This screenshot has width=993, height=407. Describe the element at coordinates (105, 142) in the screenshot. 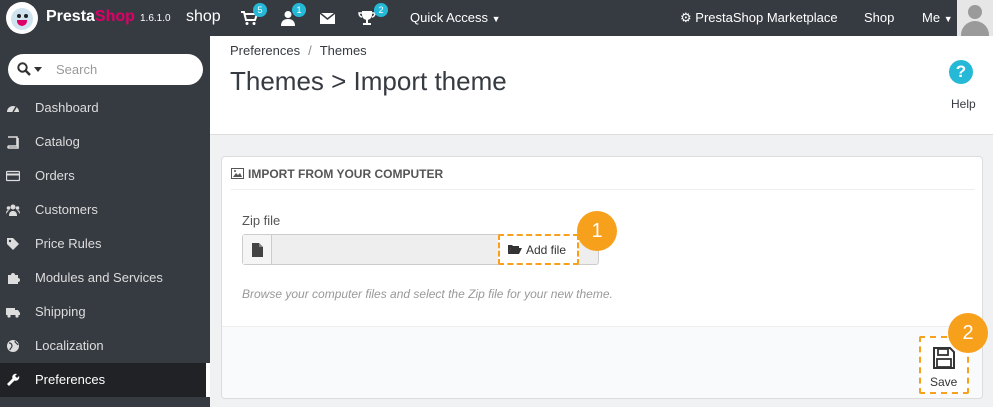

I see `sidebar-item-catalog: Catalog` at that location.